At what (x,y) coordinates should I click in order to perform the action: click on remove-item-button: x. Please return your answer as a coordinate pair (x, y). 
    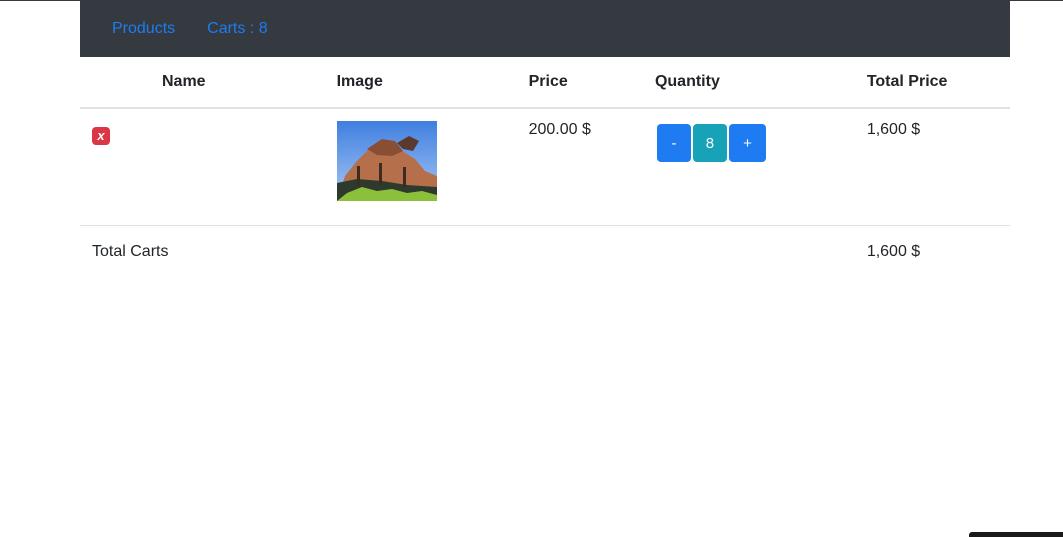
    Looking at the image, I should click on (101, 136).